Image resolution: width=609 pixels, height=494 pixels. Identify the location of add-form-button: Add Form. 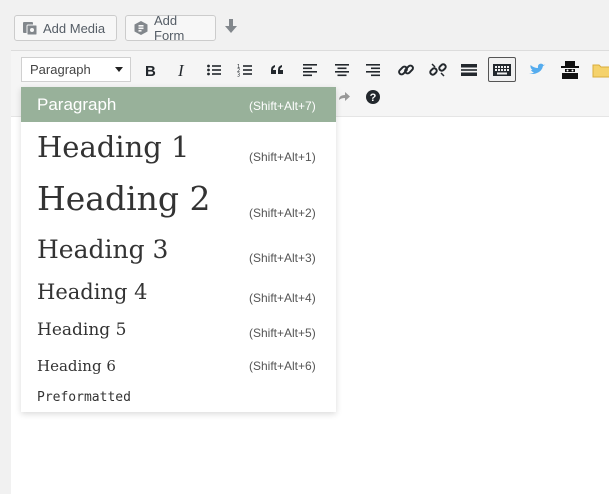
(170, 28).